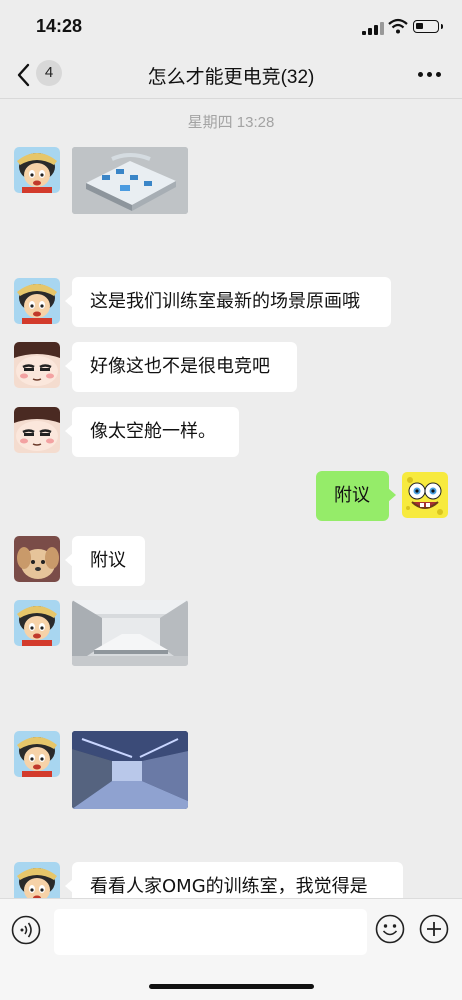  What do you see at coordinates (231, 986) in the screenshot?
I see `home-indicator` at bounding box center [231, 986].